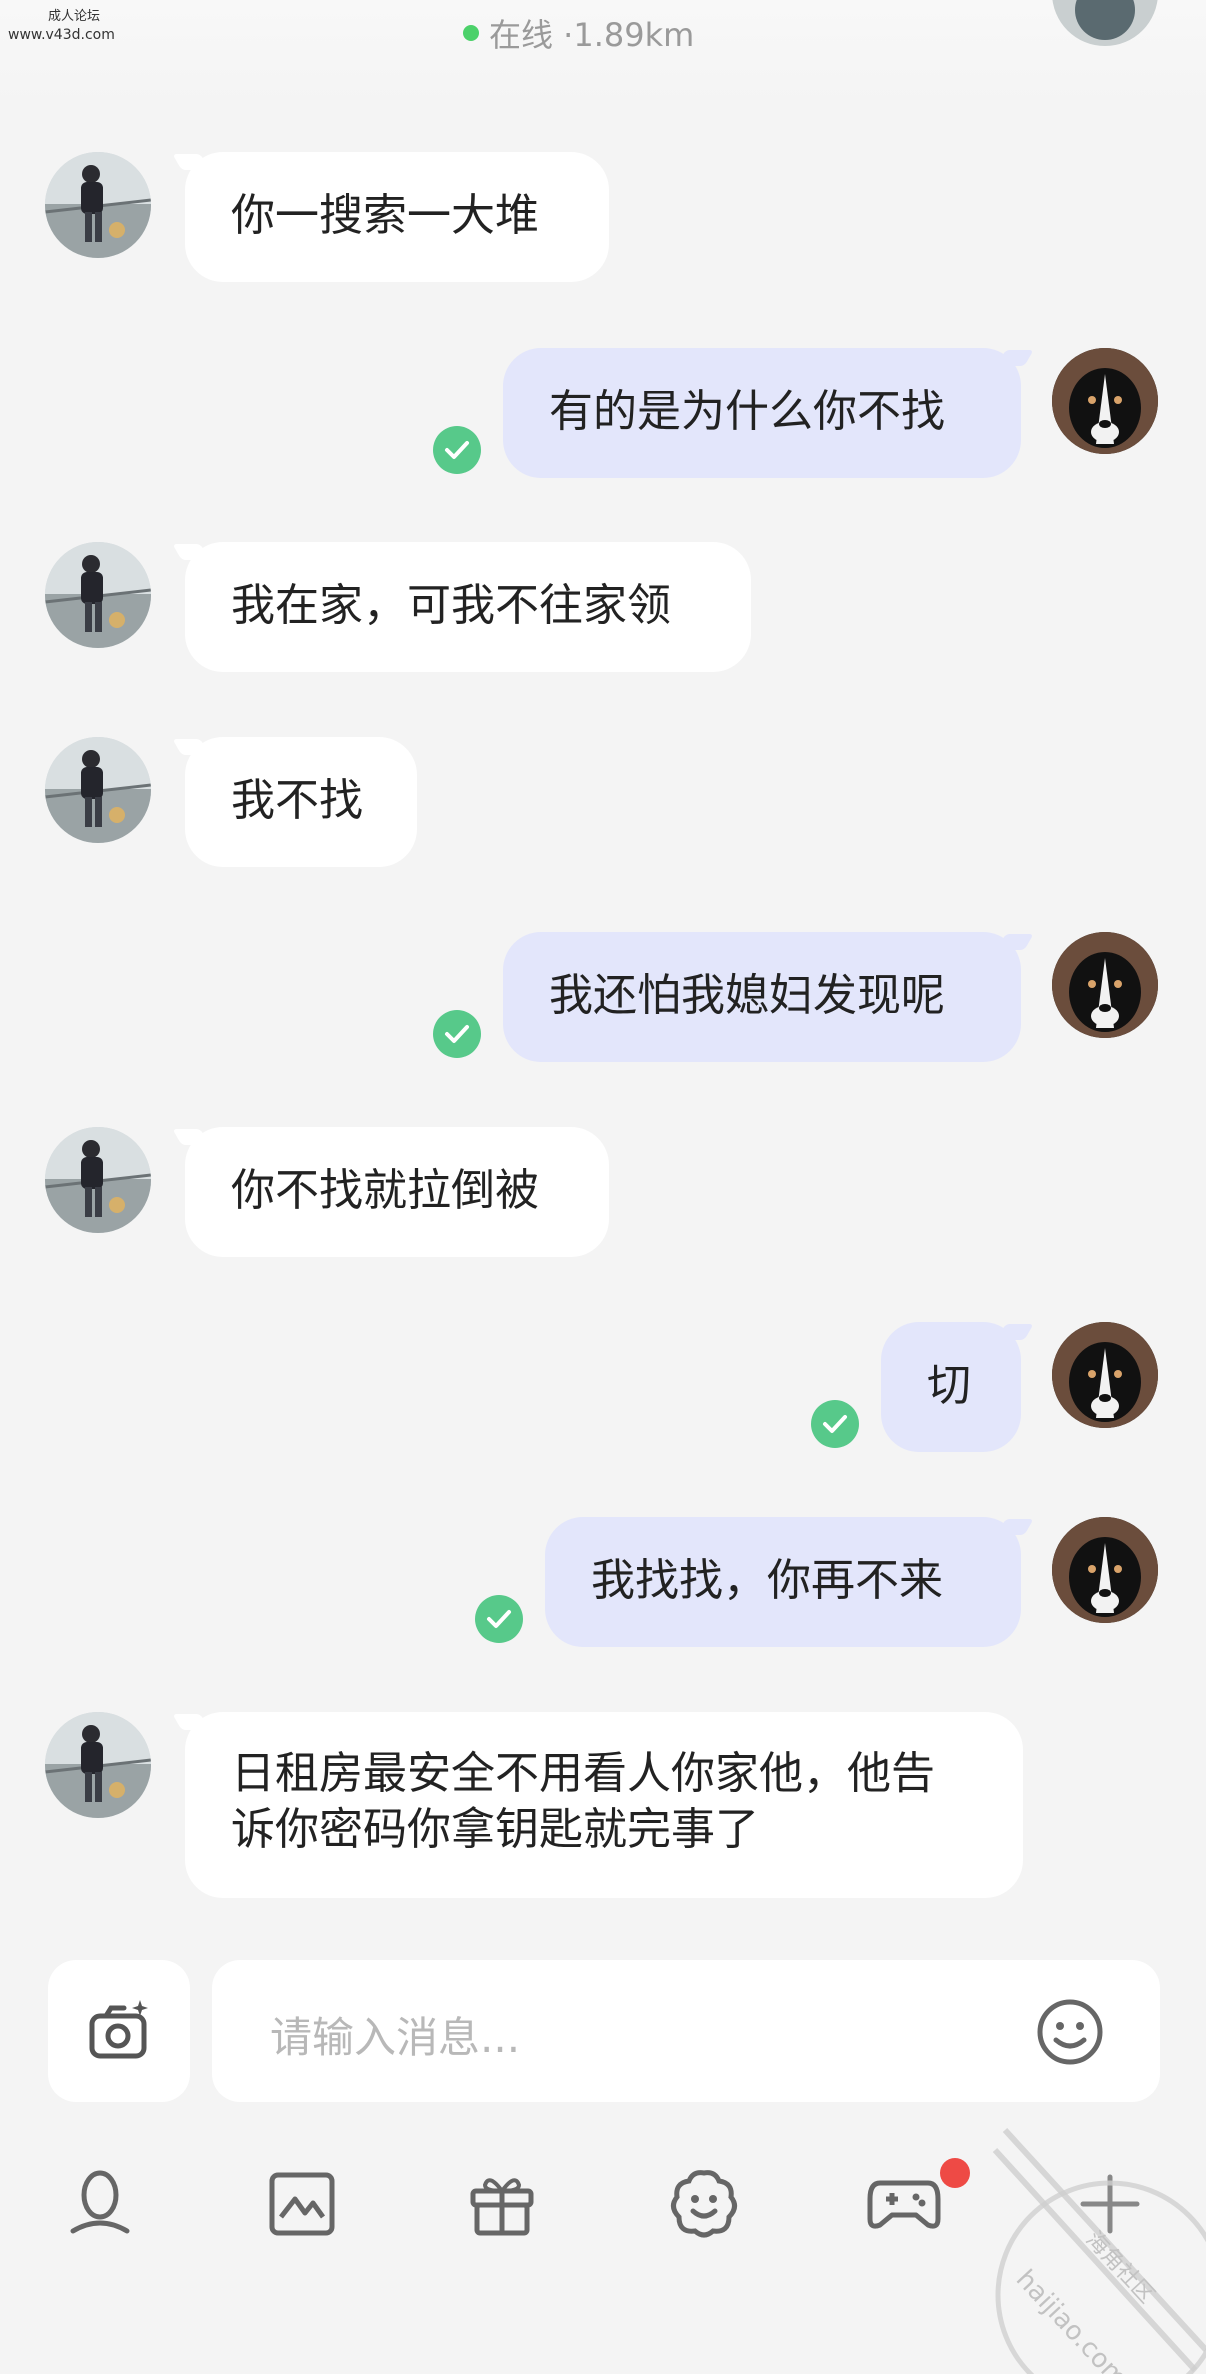  What do you see at coordinates (385, 215) in the screenshot?
I see `message-text: 你一搜索一大堆` at bounding box center [385, 215].